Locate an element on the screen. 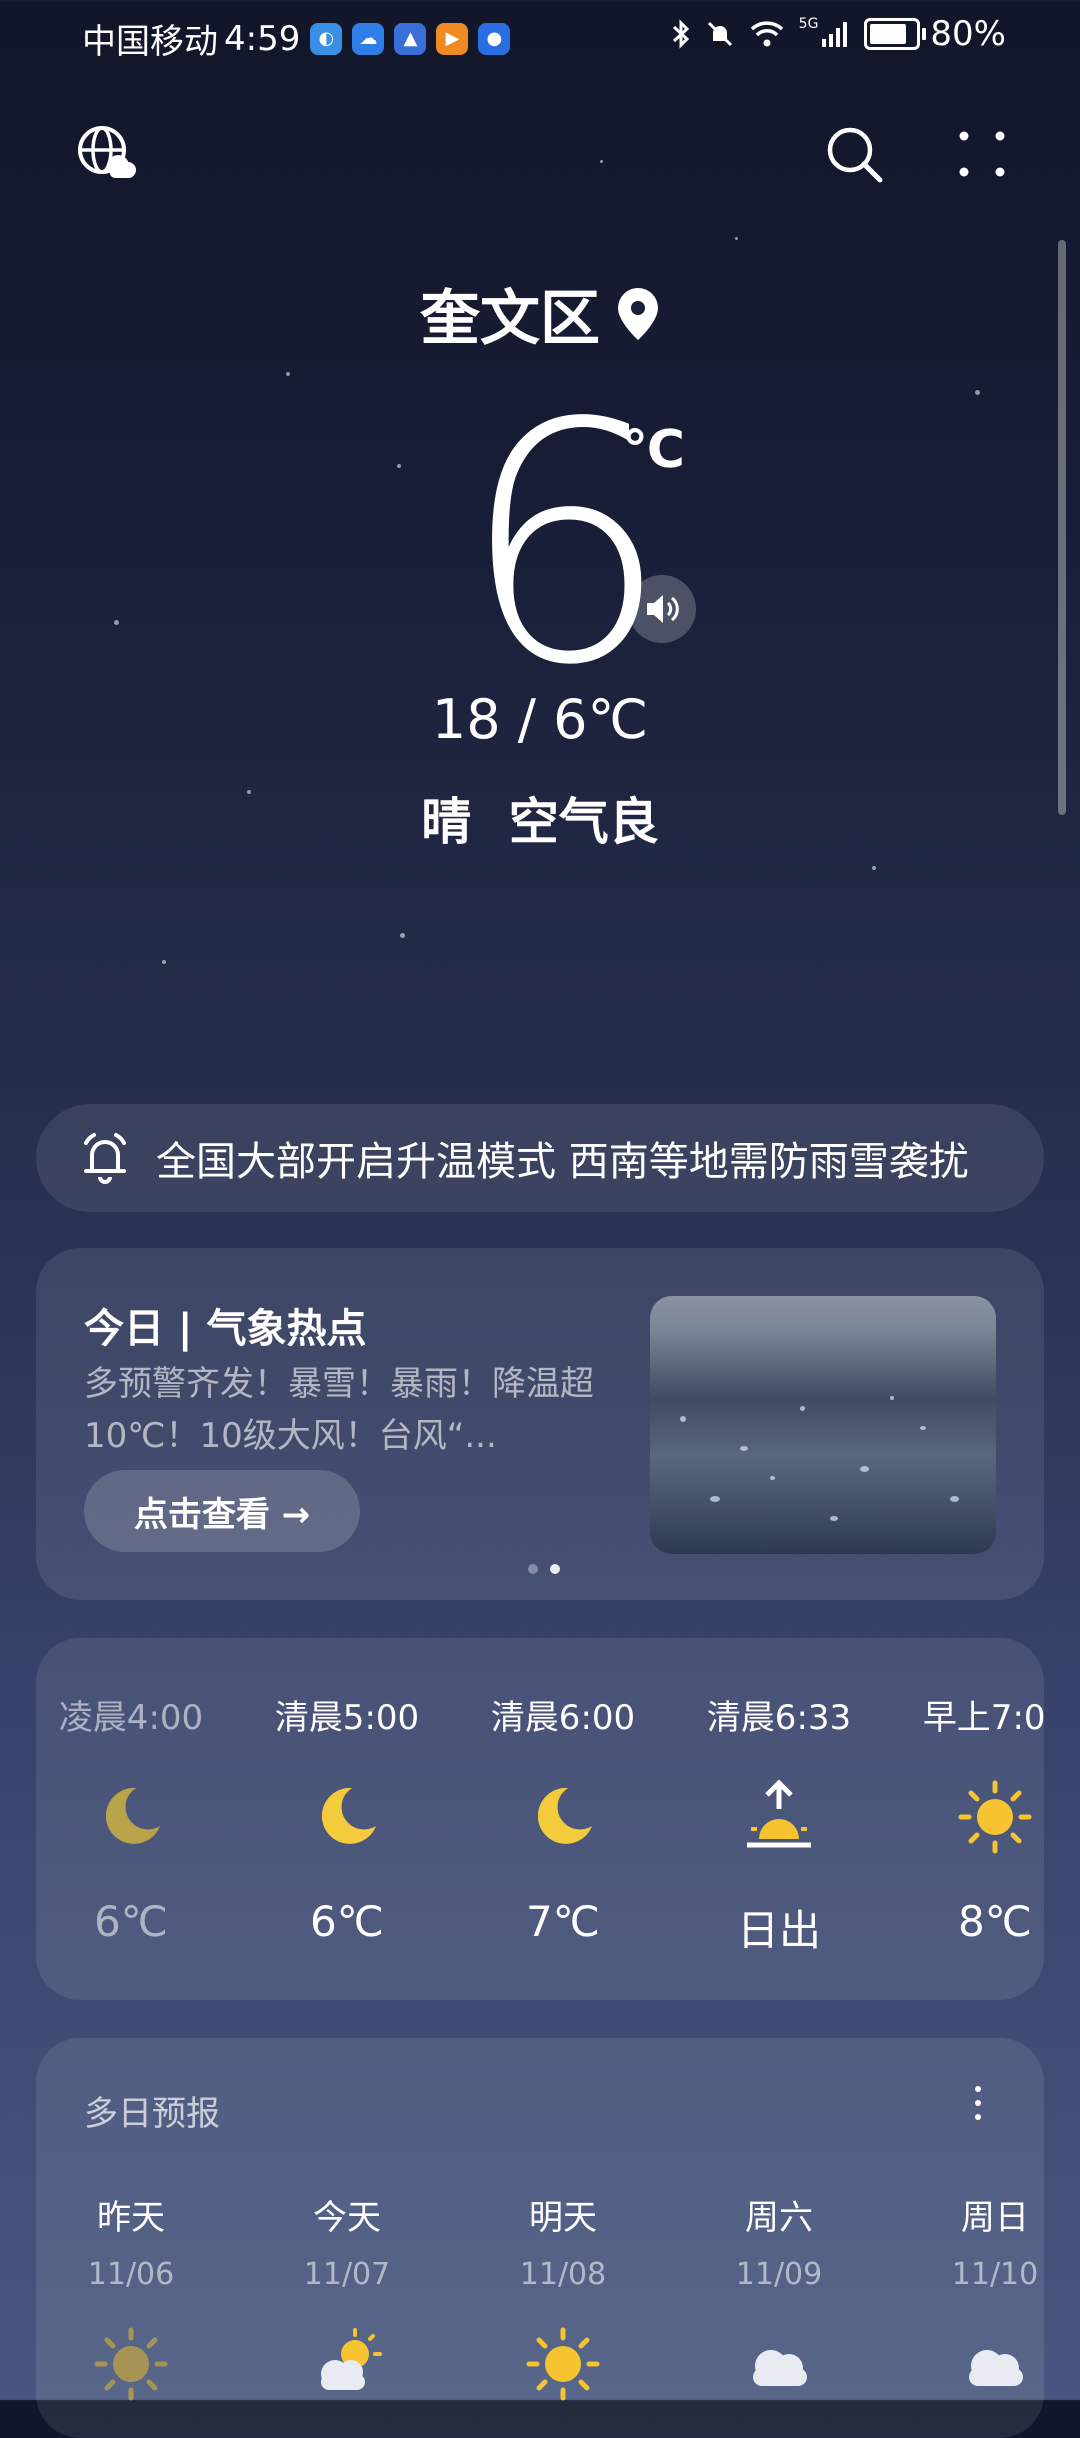  day-name: 昨天 is located at coordinates (131, 2218).